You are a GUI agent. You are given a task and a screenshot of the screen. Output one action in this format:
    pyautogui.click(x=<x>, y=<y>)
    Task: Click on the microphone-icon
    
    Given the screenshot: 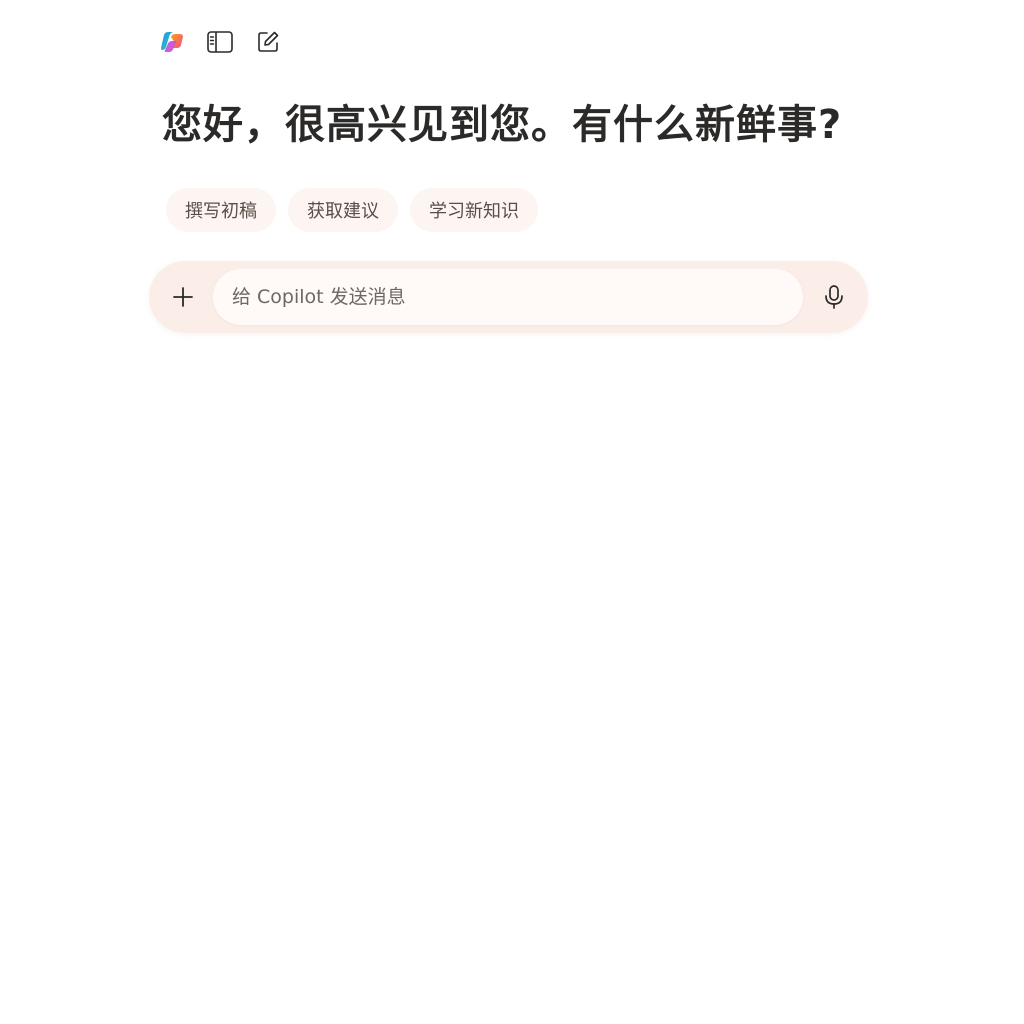 What is the action you would take?
    pyautogui.click(x=834, y=297)
    